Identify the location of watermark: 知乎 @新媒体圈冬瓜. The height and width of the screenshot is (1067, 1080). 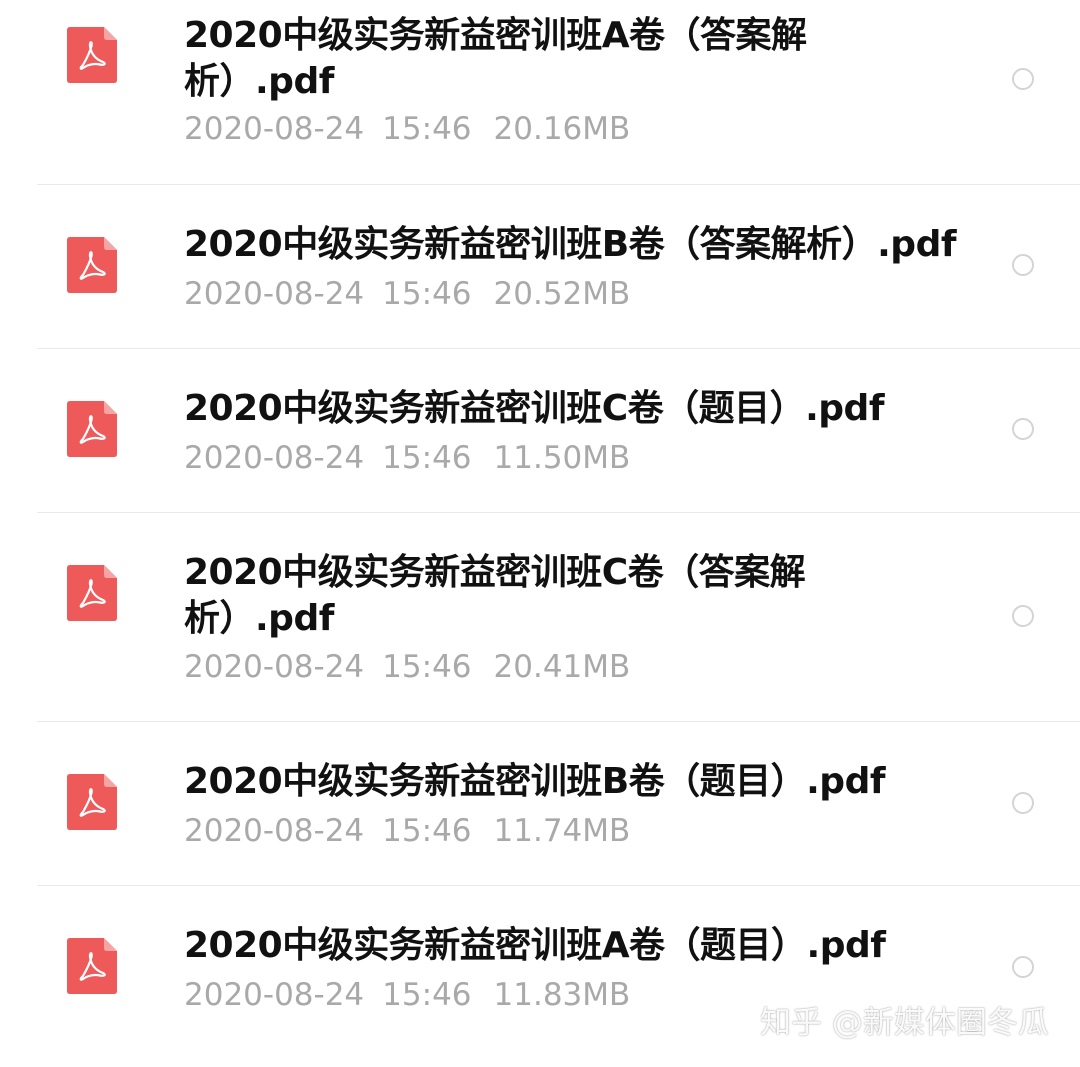
(904, 1023).